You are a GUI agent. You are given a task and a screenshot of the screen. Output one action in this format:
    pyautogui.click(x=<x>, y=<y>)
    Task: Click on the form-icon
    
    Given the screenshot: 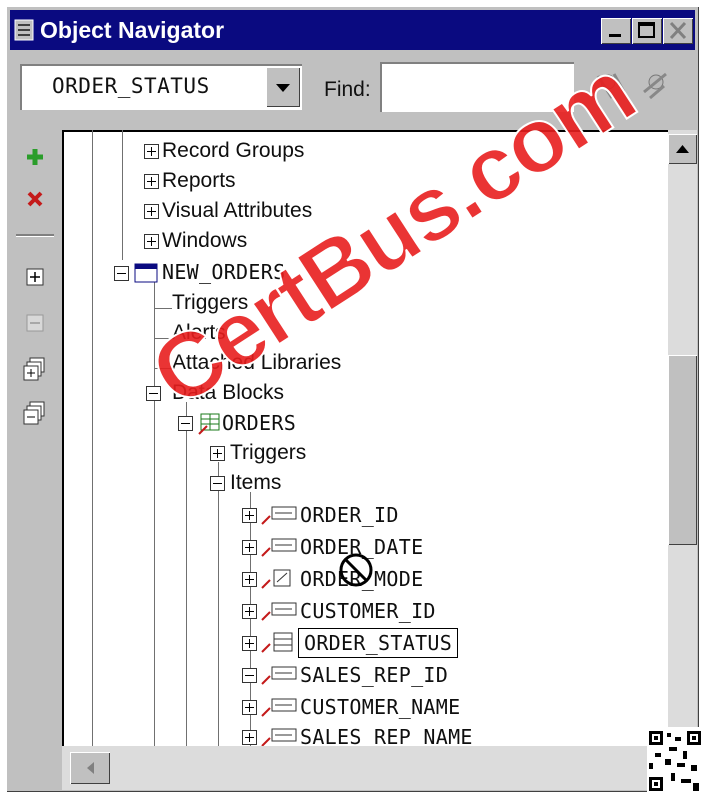 What is the action you would take?
    pyautogui.click(x=24, y=30)
    